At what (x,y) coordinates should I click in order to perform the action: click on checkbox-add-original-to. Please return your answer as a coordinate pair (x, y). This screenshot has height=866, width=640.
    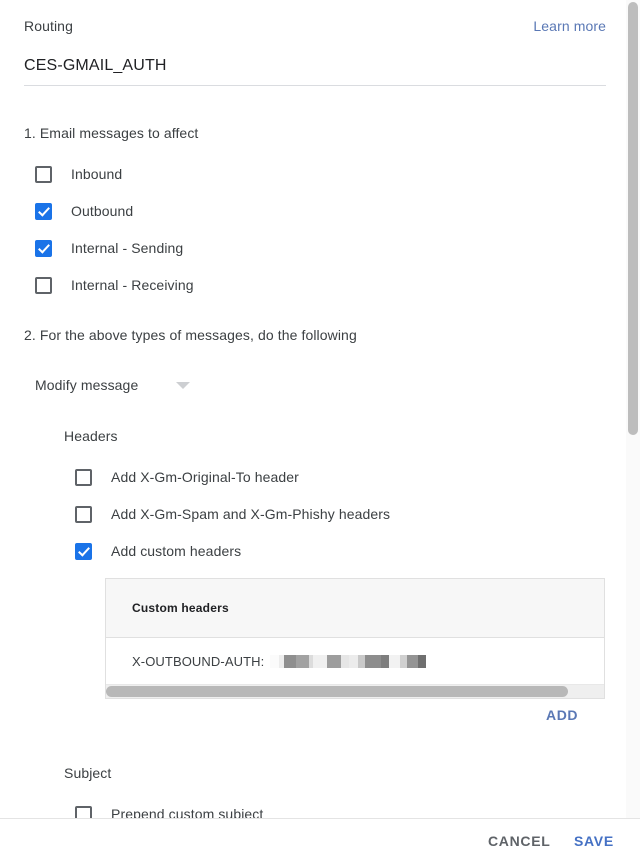
    Looking at the image, I should click on (83, 477).